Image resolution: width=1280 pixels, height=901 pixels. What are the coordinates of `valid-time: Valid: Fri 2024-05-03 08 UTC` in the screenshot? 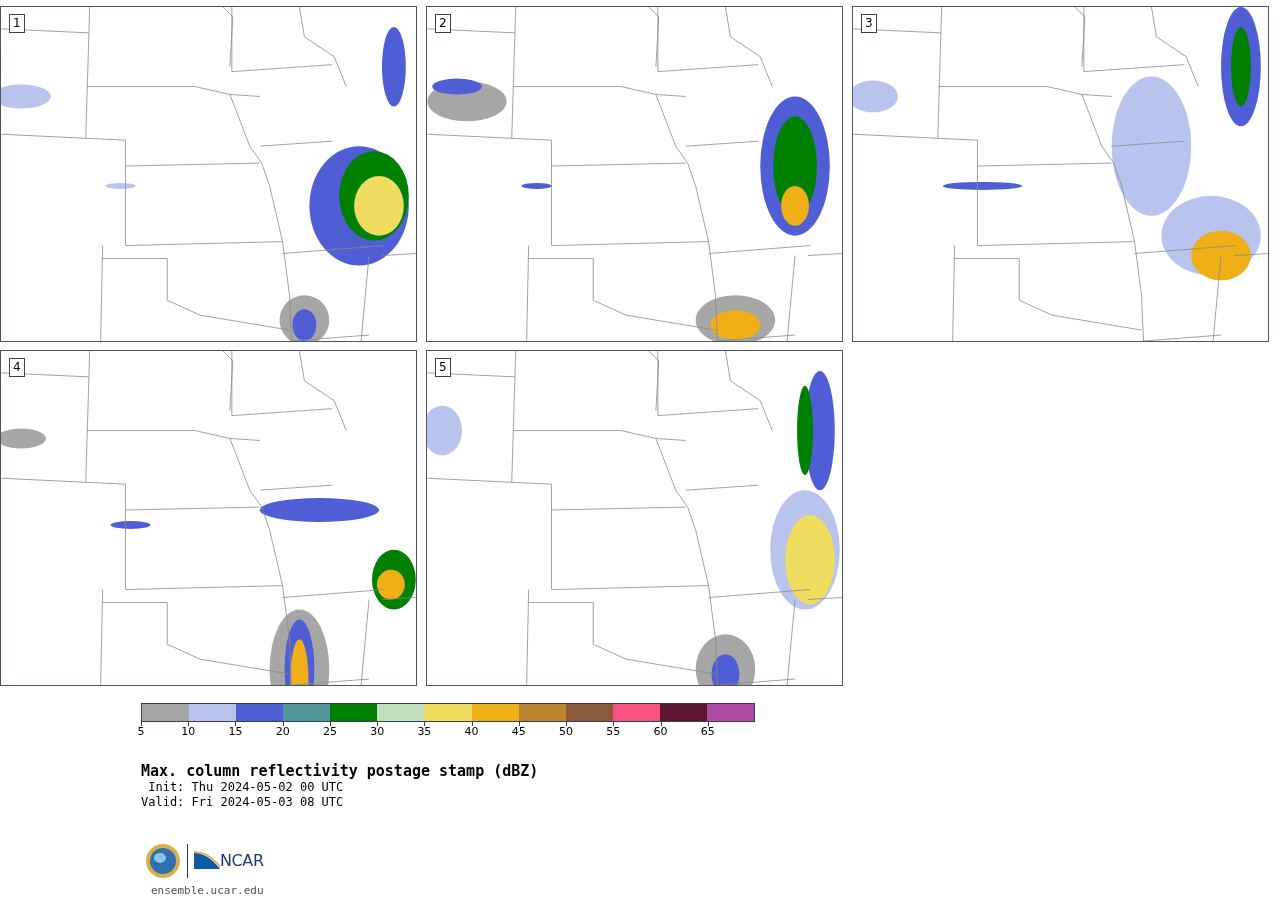 It's located at (242, 802).